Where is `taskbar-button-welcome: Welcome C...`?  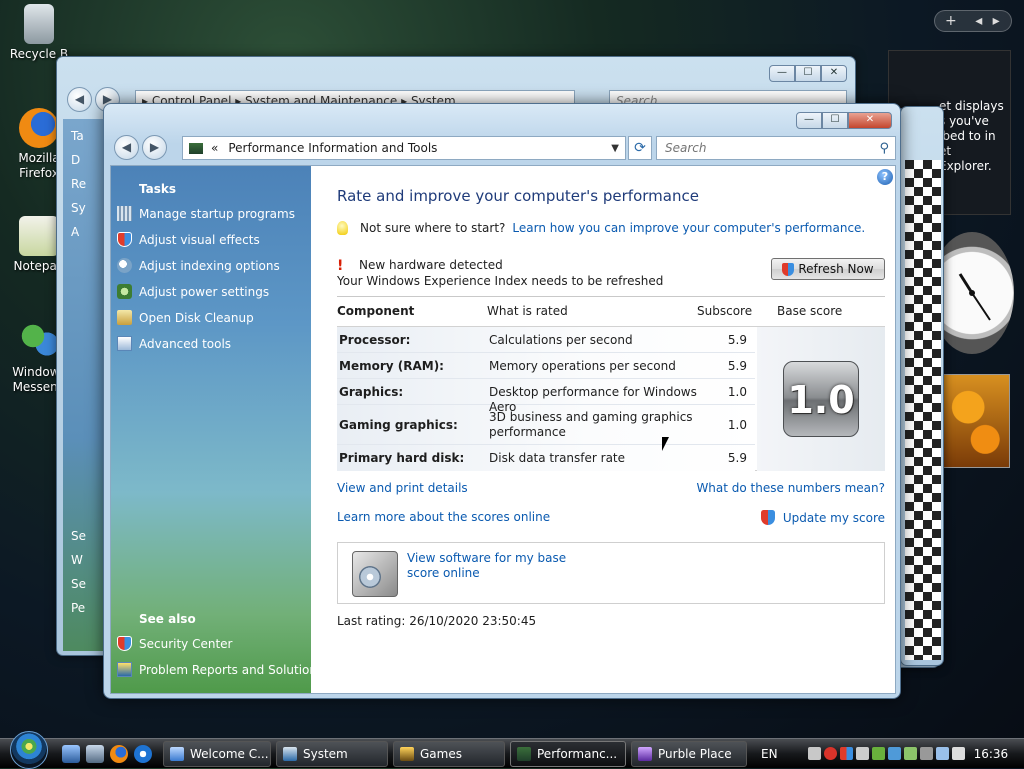
taskbar-button-welcome: Welcome C... is located at coordinates (217, 753).